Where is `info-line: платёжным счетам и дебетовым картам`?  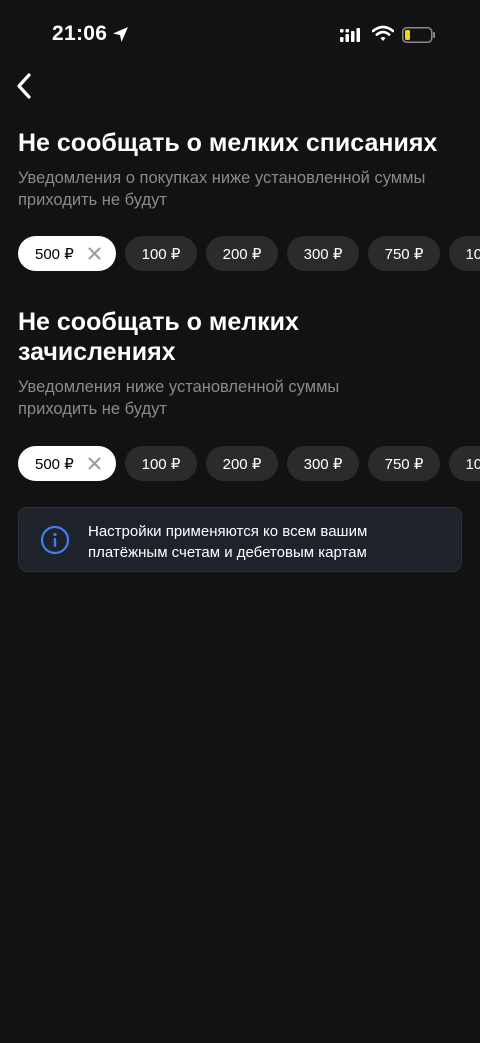
info-line: платёжным счетам и дебетовым картам is located at coordinates (227, 552).